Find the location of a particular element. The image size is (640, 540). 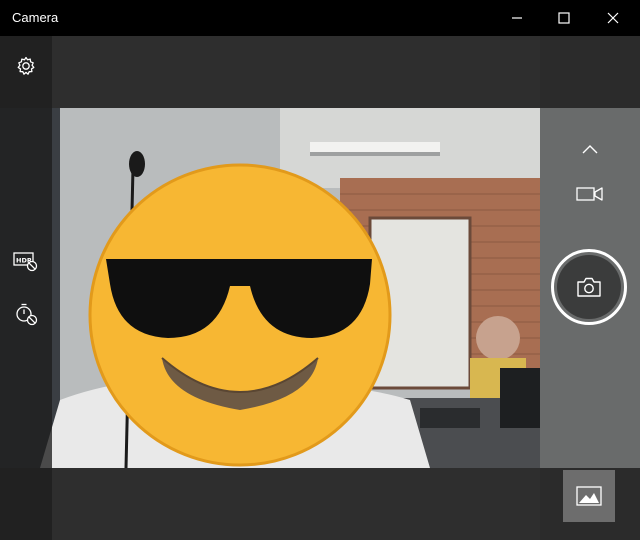

self-timer-button is located at coordinates (26, 314).